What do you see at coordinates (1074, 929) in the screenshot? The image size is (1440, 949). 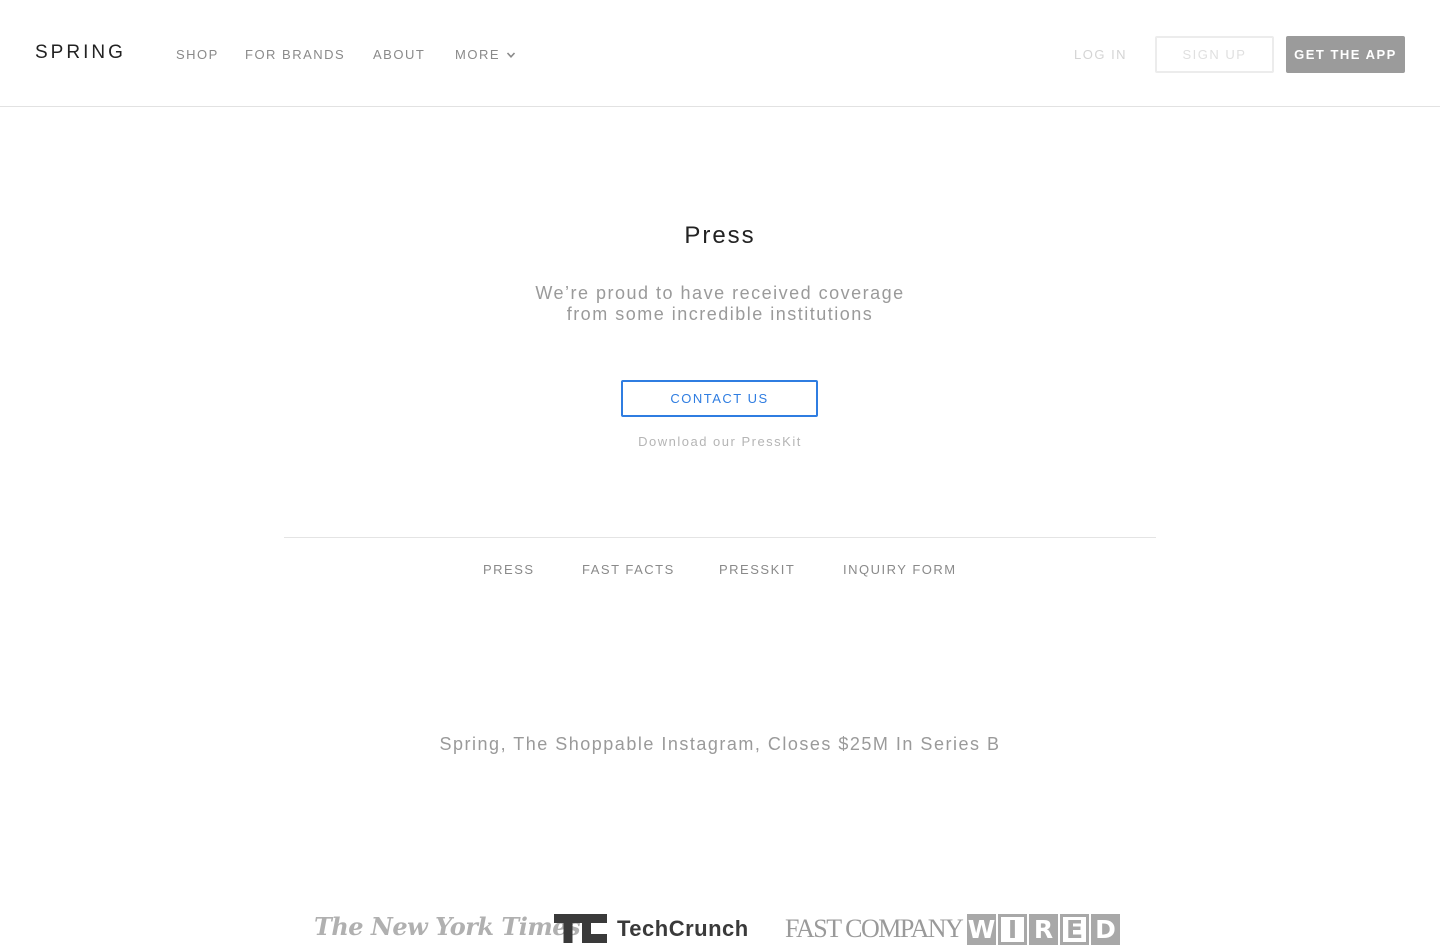 I see `wired-letter: E` at bounding box center [1074, 929].